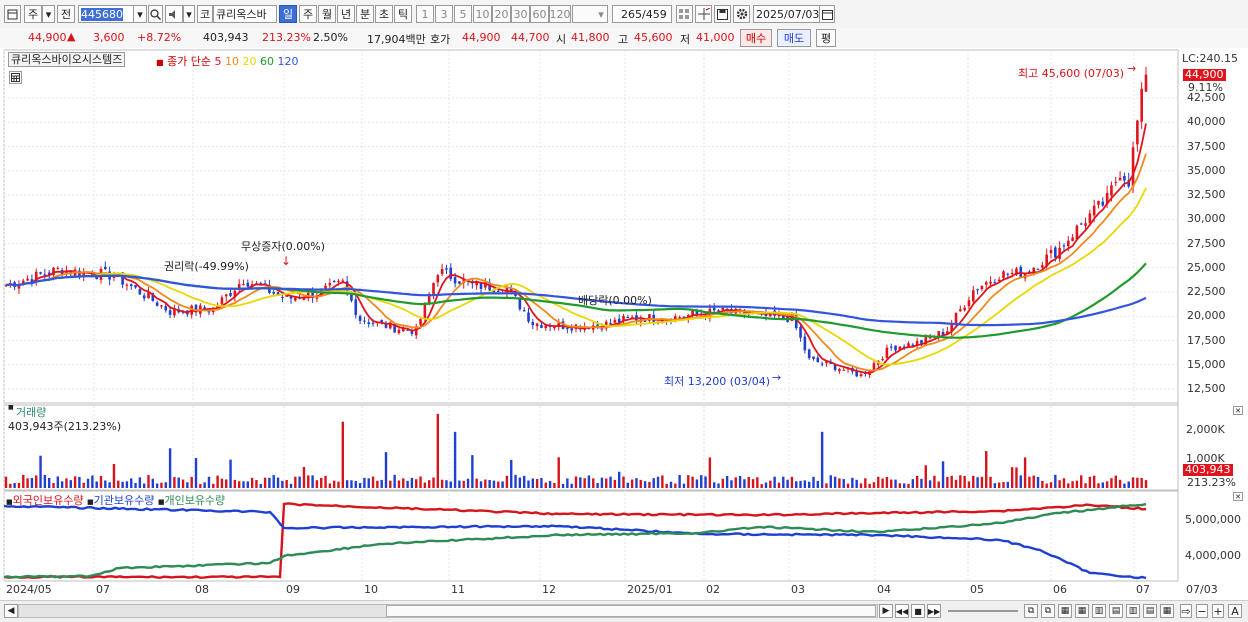 The width and height of the screenshot is (1248, 622). What do you see at coordinates (106, 14) in the screenshot?
I see `stock-code-input: 445680` at bounding box center [106, 14].